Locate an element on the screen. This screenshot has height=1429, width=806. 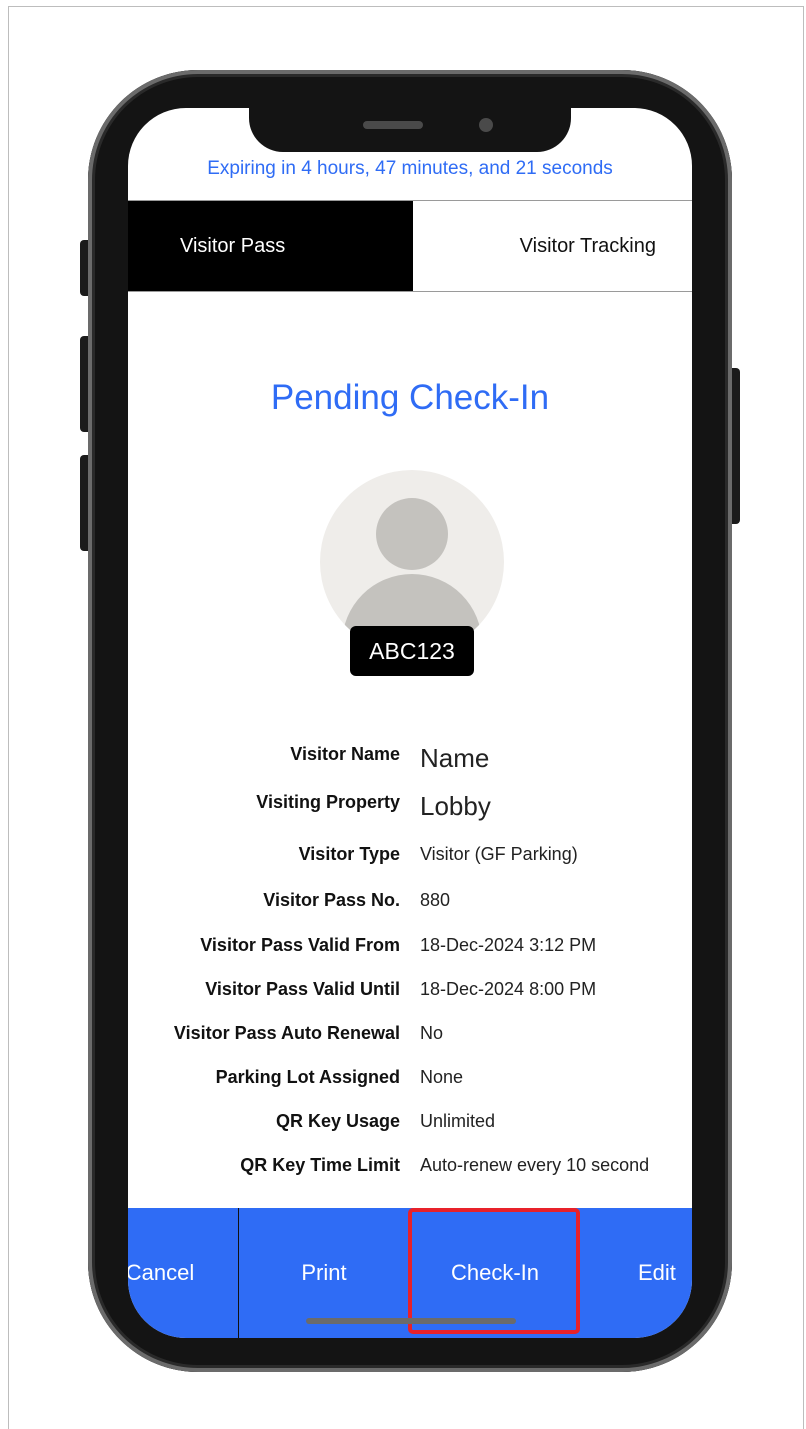
detail-label: Visitor Pass Valid From is located at coordinates (300, 945).